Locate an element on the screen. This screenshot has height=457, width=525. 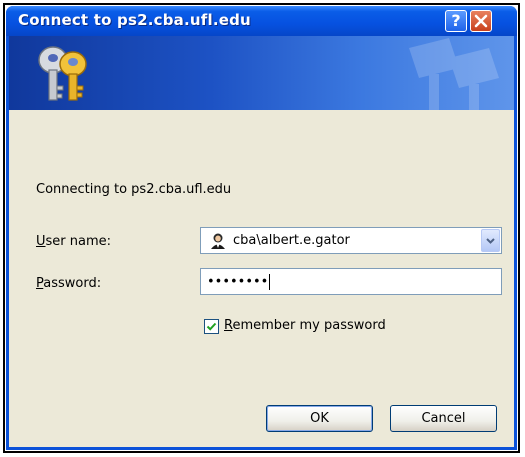
check-icon is located at coordinates (211, 326).